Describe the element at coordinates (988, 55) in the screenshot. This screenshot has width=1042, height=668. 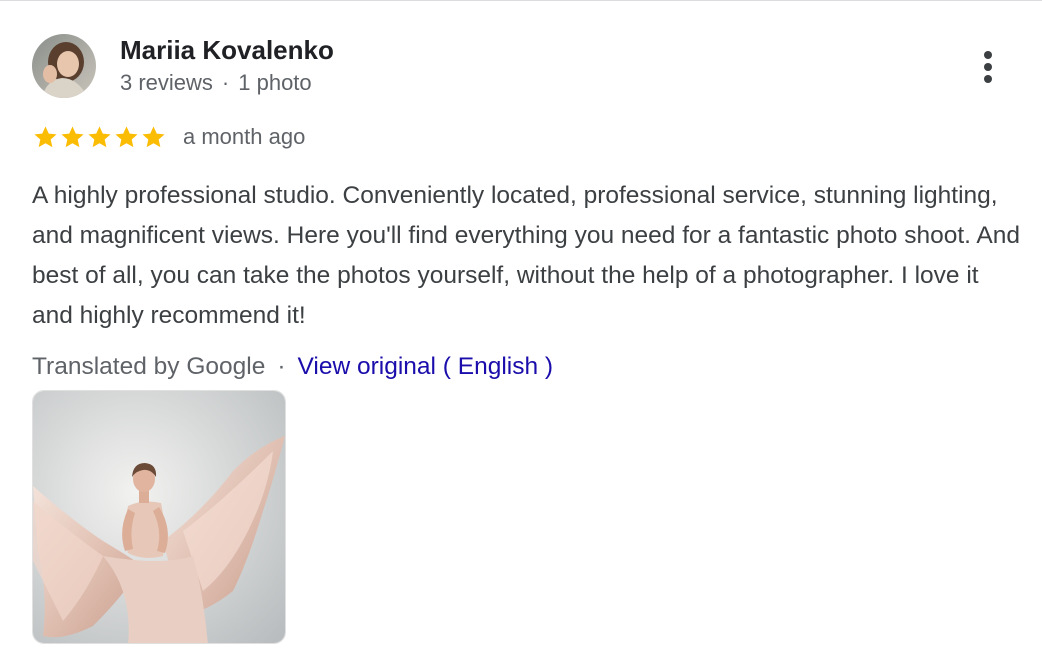
I see `more-vert-icon` at that location.